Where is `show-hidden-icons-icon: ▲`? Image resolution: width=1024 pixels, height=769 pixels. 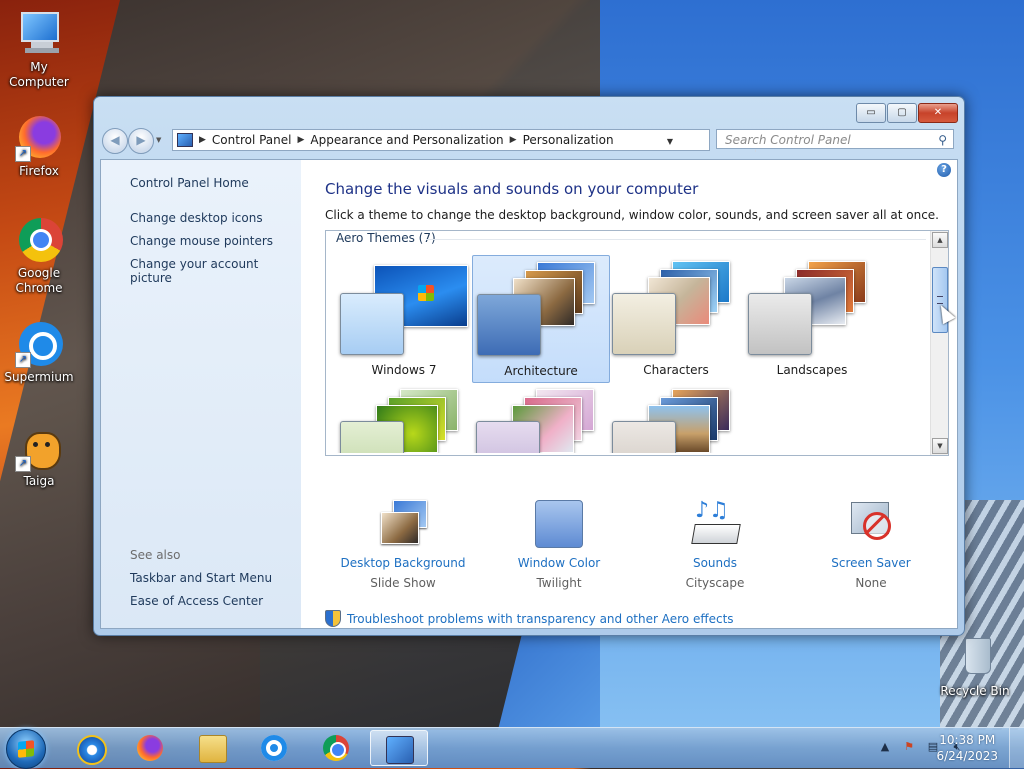
show-hidden-icons-icon: ▲ is located at coordinates (885, 747).